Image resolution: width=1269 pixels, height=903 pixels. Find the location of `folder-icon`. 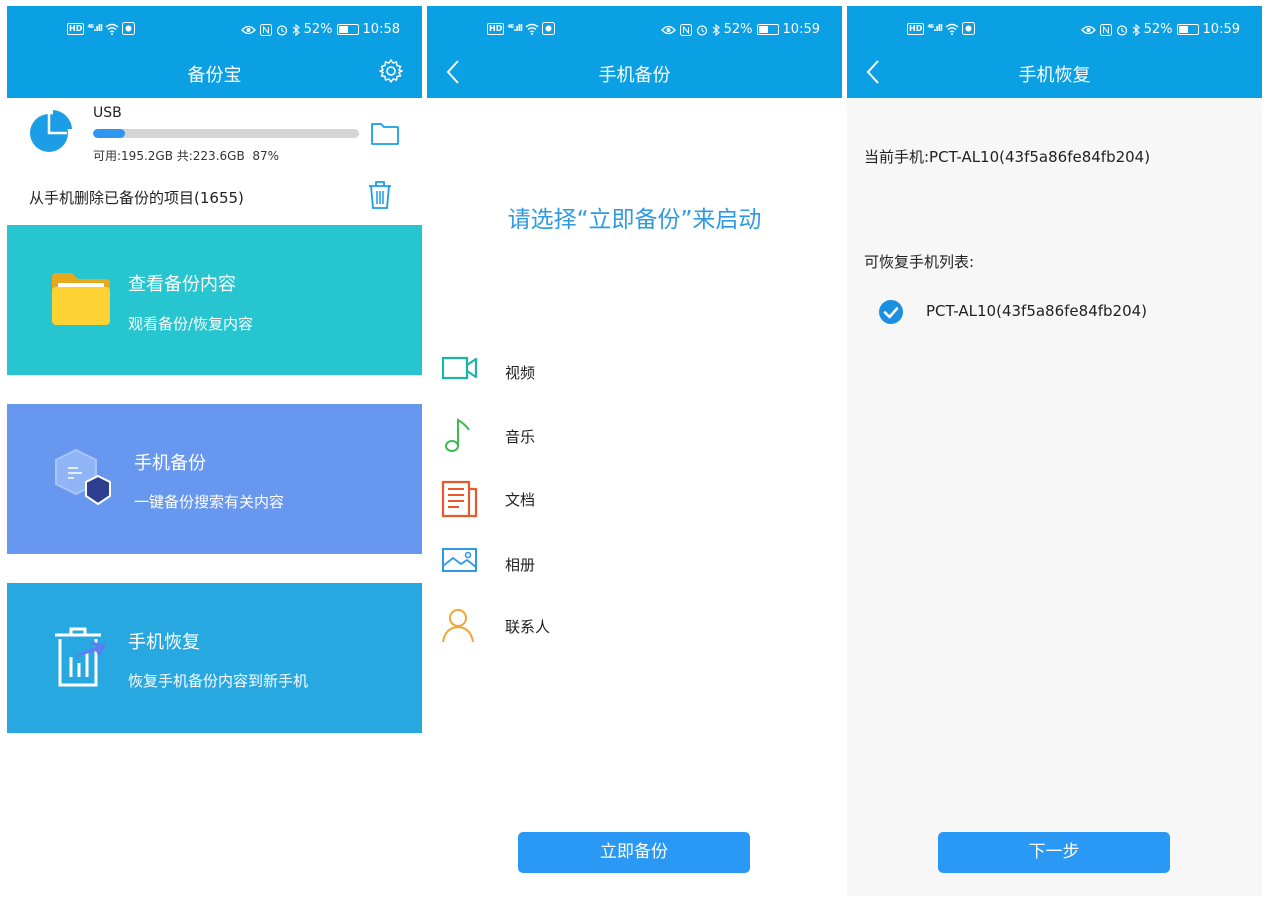

folder-icon is located at coordinates (385, 133).